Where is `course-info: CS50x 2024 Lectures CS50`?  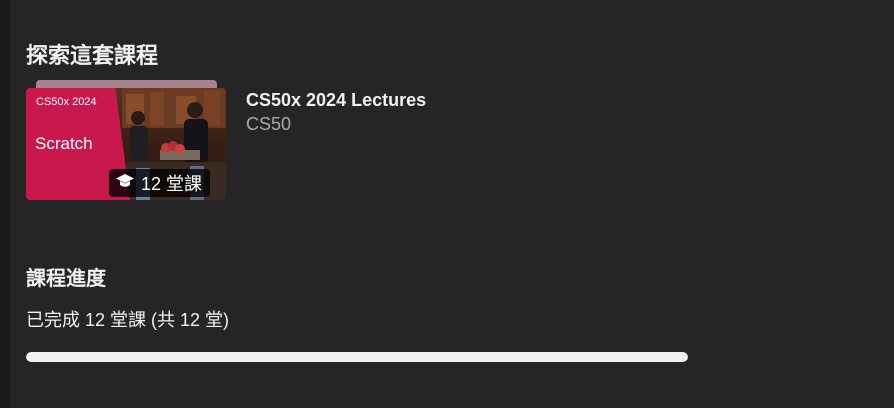
course-info: CS50x 2024 Lectures CS50 is located at coordinates (336, 112).